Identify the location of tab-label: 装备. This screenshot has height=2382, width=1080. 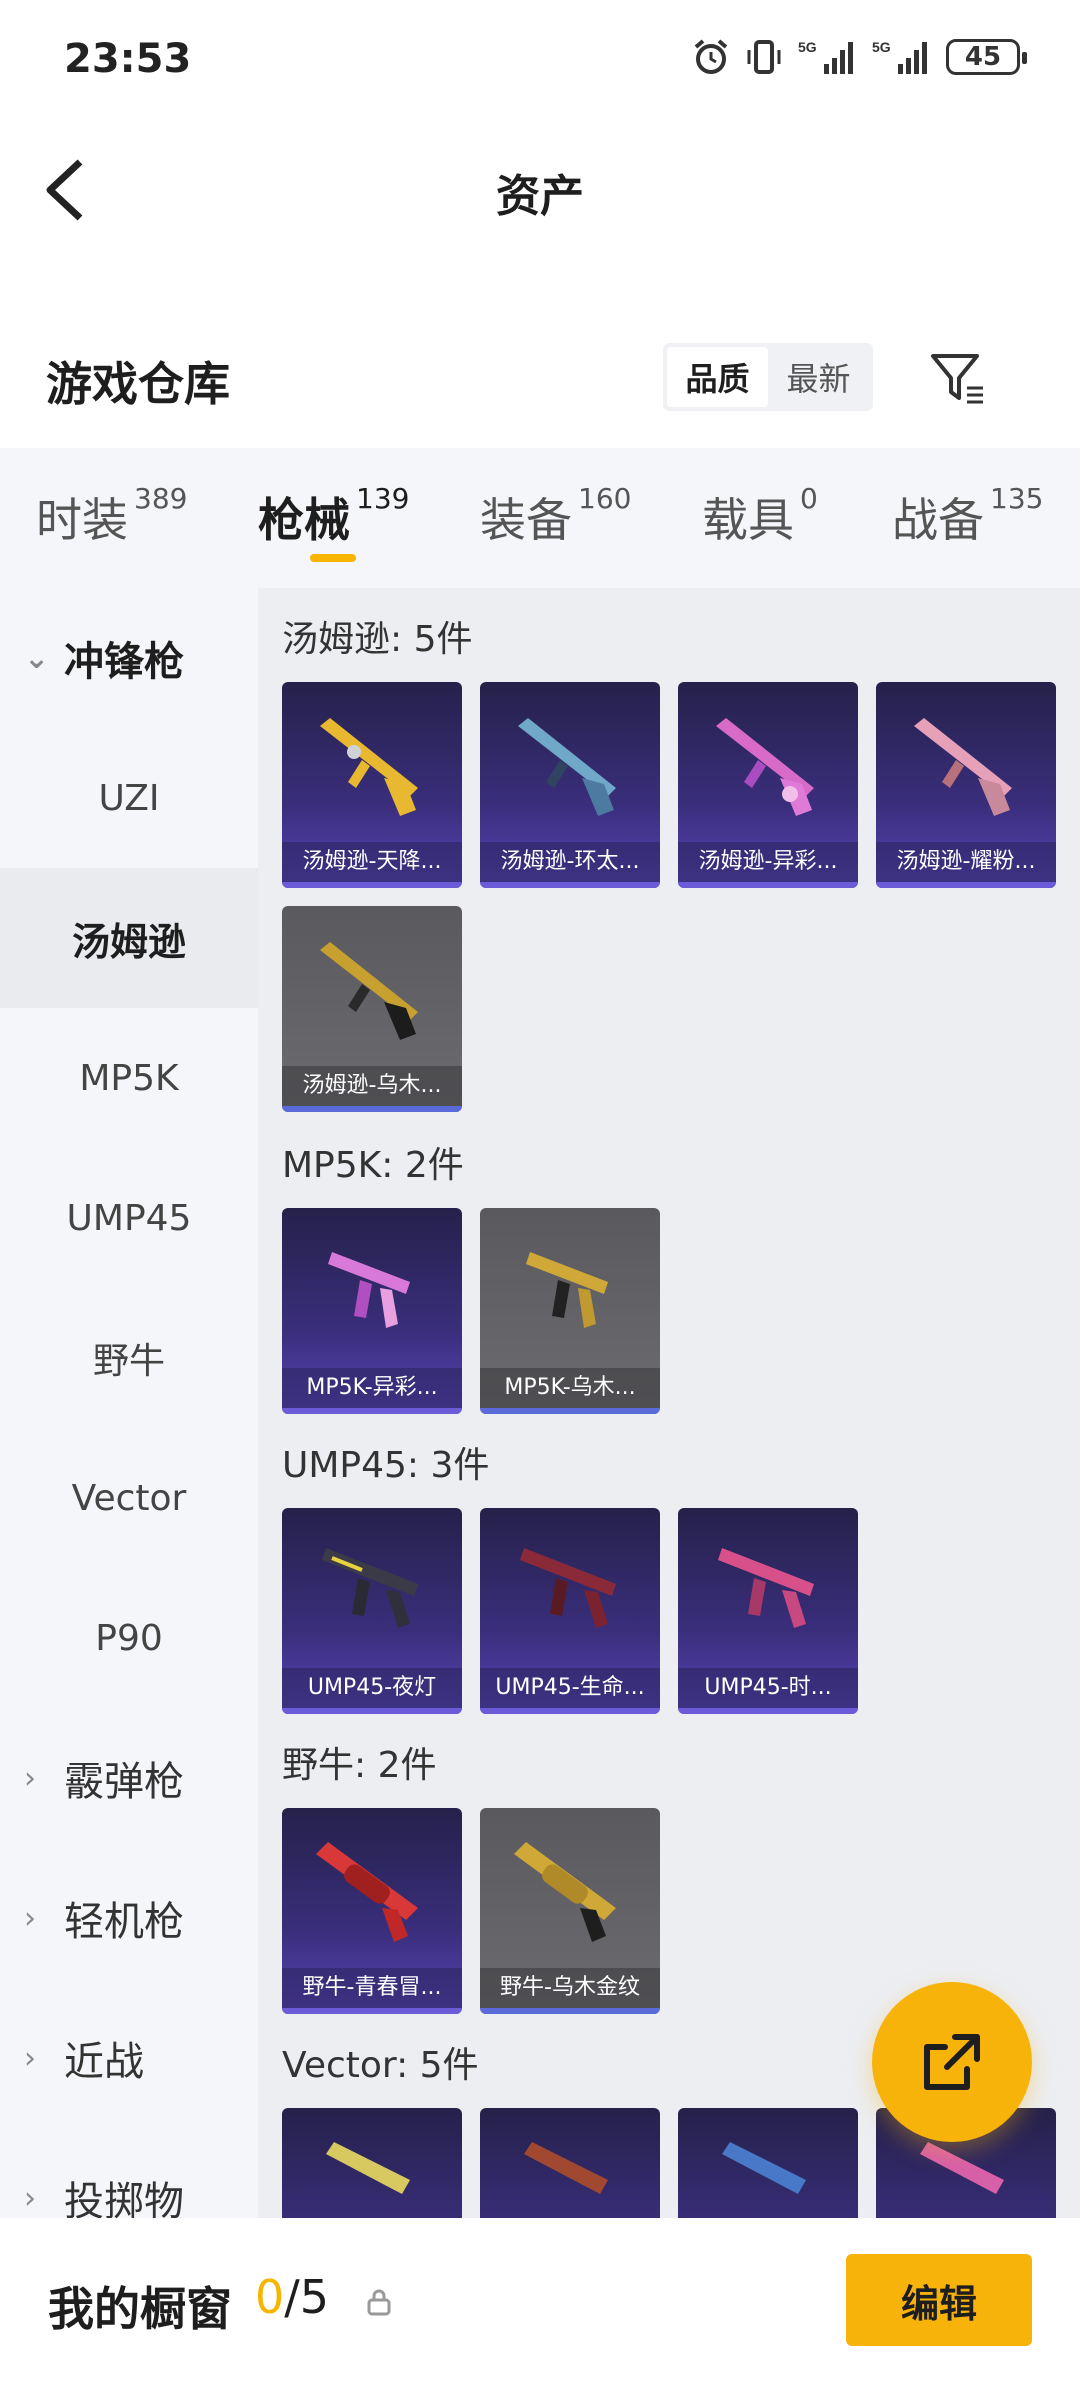
(526, 520).